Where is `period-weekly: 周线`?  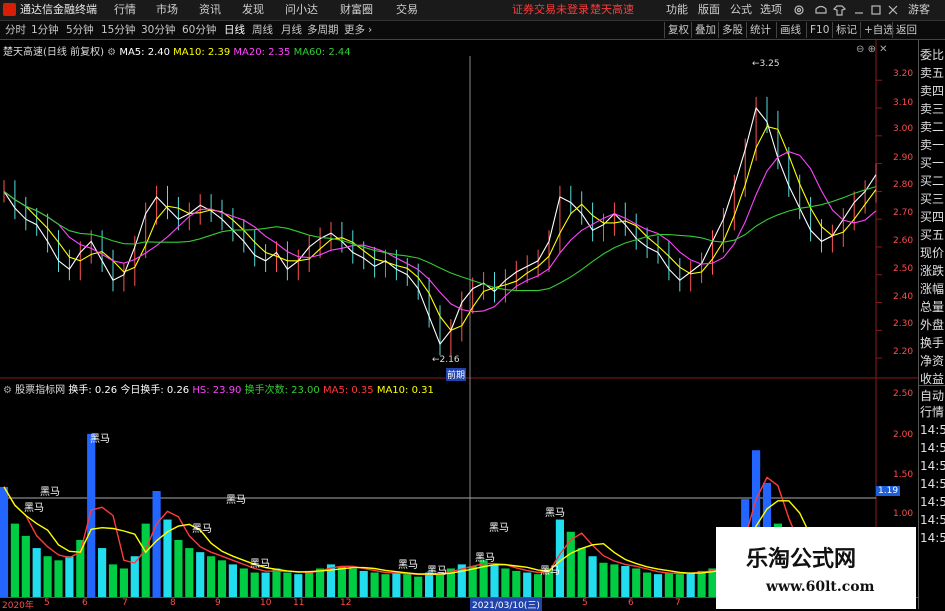
period-weekly: 周线 is located at coordinates (262, 30).